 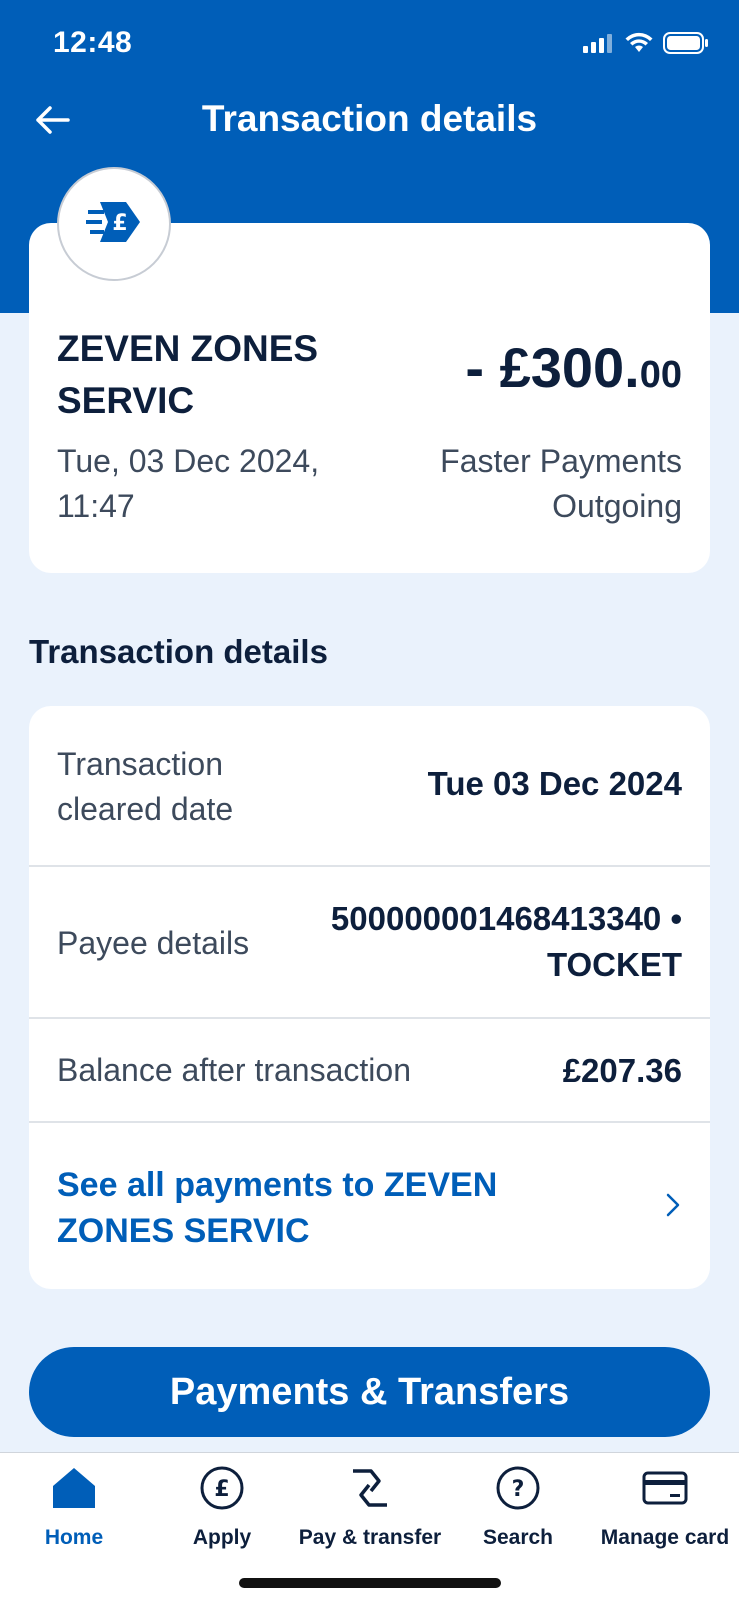 What do you see at coordinates (369, 786) in the screenshot?
I see `detail-row-cleared-date: Transaction cleared date Tue 03 Dec 2024` at bounding box center [369, 786].